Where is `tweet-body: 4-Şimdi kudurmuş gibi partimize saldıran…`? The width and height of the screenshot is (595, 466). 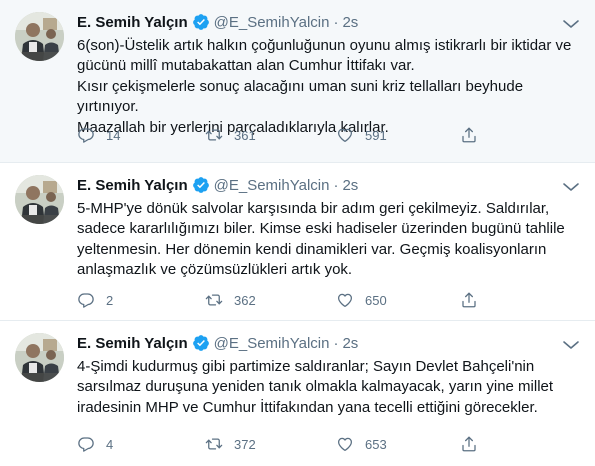
tweet-body: 4-Şimdi kudurmuş gibi partimize saldıran… is located at coordinates (327, 387).